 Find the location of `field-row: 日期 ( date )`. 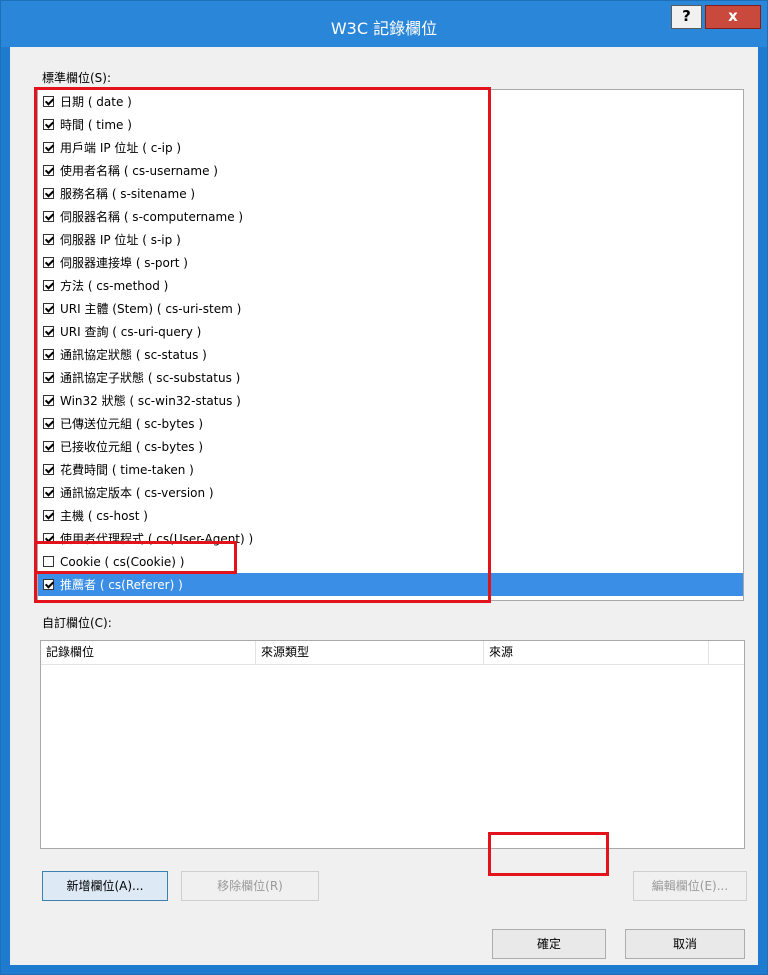

field-row: 日期 ( date ) is located at coordinates (390, 101).